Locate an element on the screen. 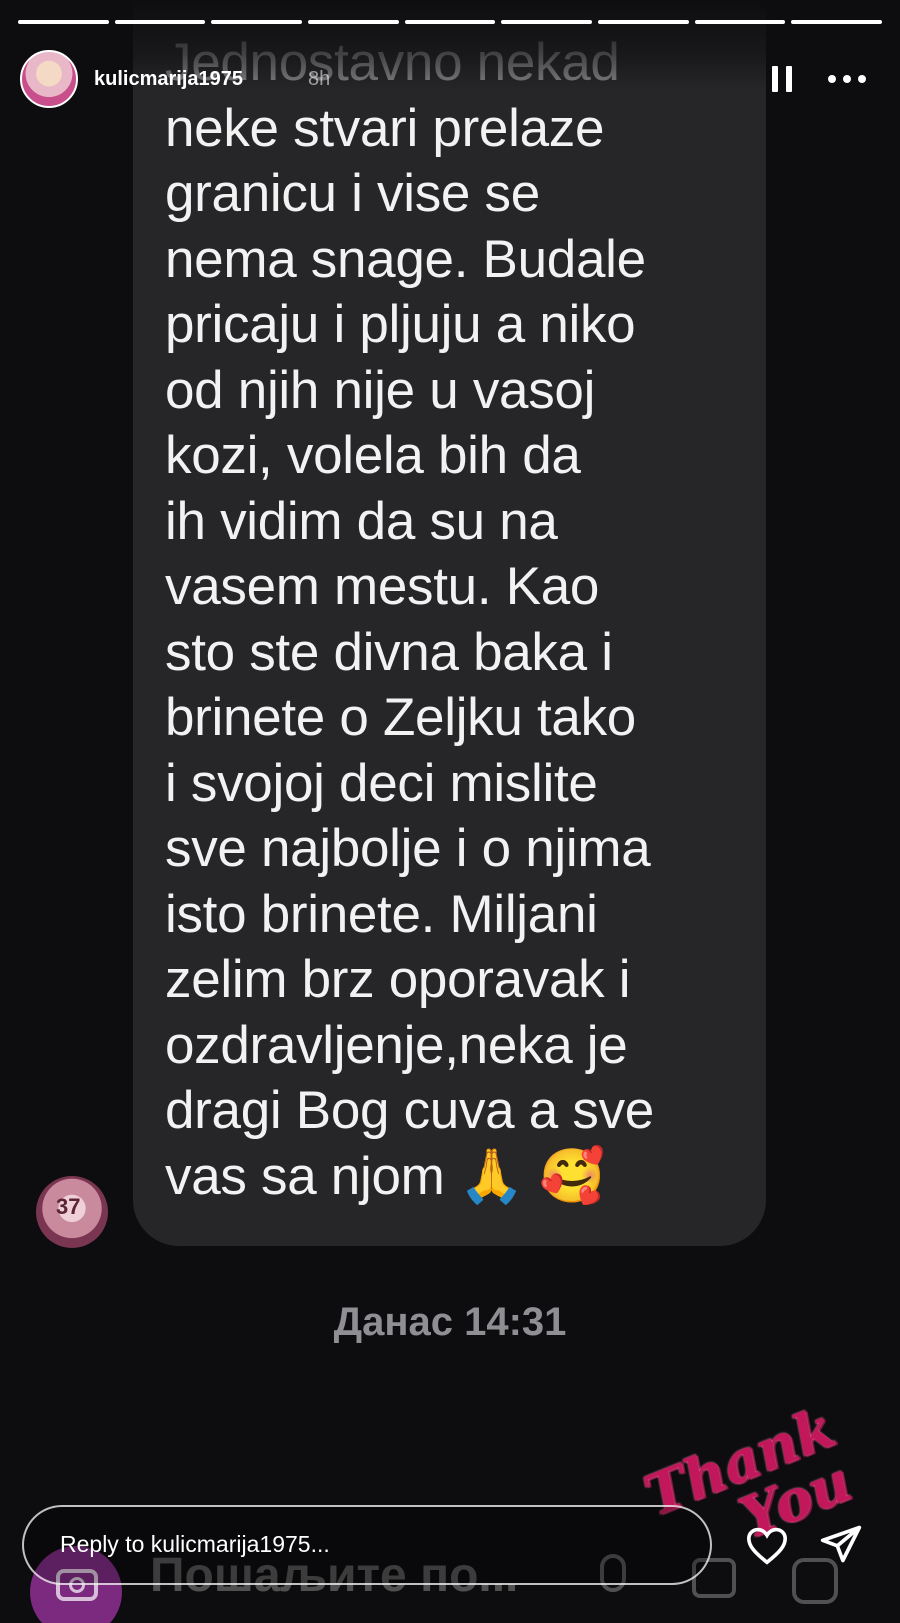 This screenshot has height=1623, width=900. message-line: isto brinete. Miljani is located at coordinates (381, 914).